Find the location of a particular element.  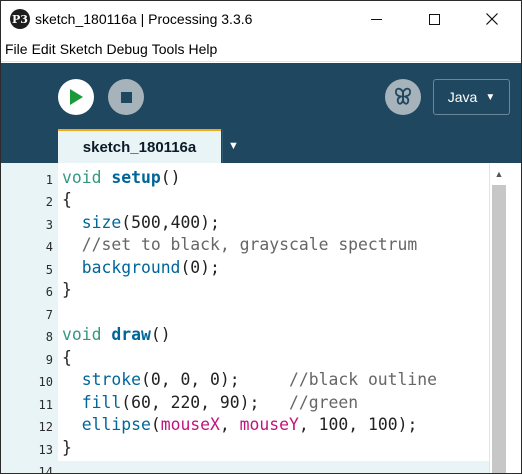

run-button is located at coordinates (76, 97).